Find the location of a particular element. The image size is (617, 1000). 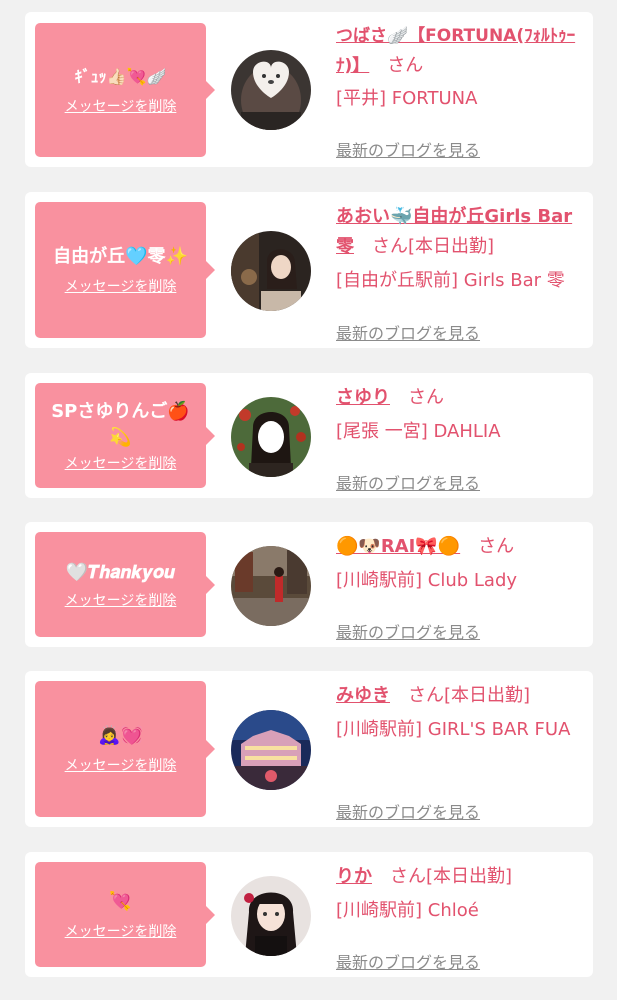

cast-name-link: 🟠🐶RAI🎀🟠 is located at coordinates (398, 546).